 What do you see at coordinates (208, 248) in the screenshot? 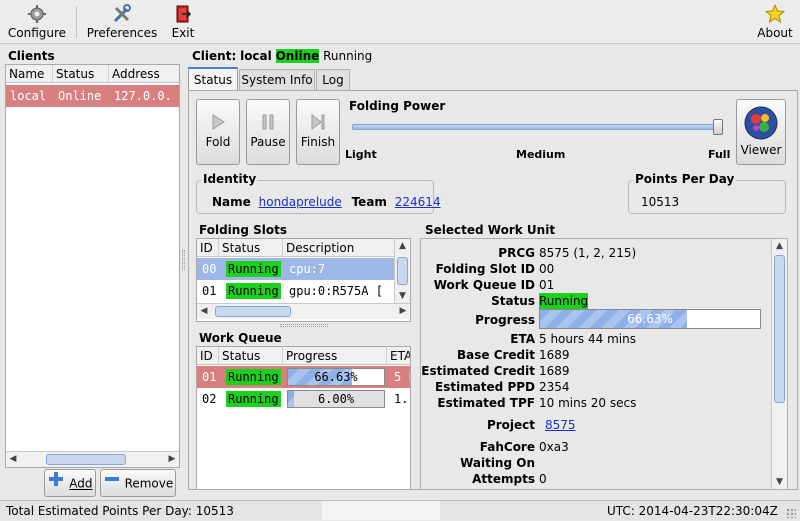
I see `slots-col-id: ID` at bounding box center [208, 248].